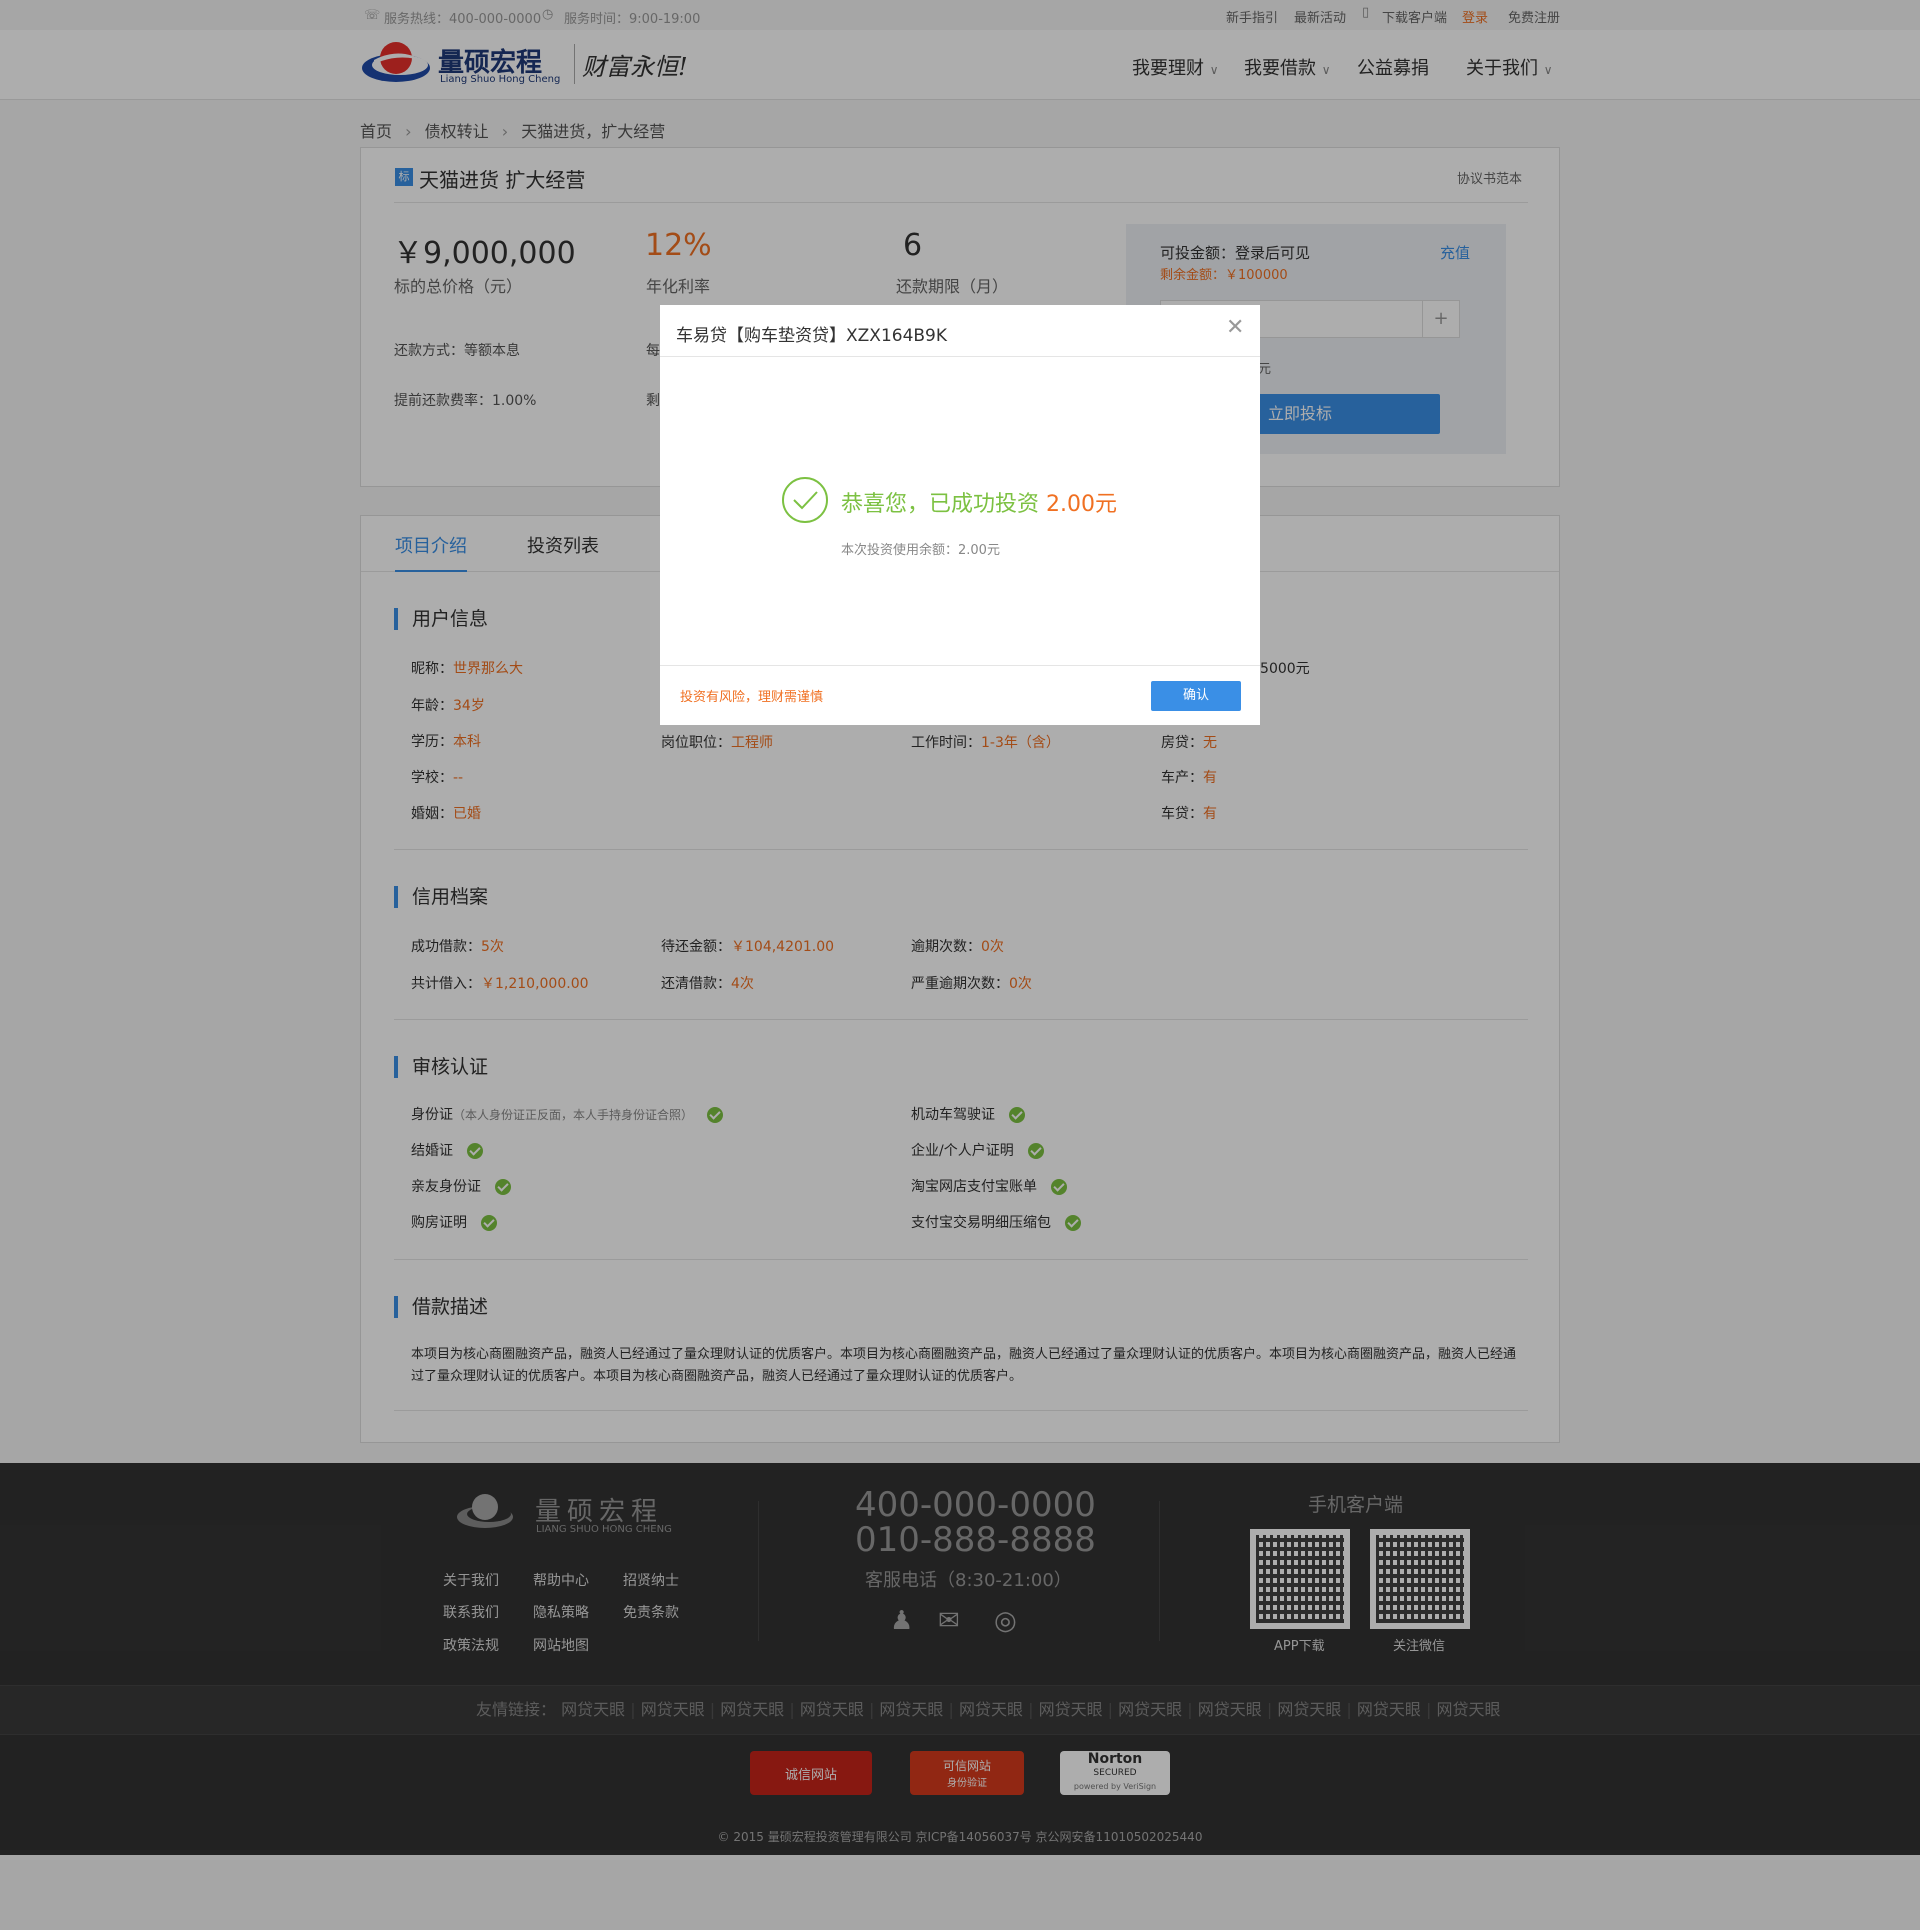 This screenshot has height=1930, width=1920. I want to click on risk-warning: 投资有风险，理财需谨慎, so click(752, 697).